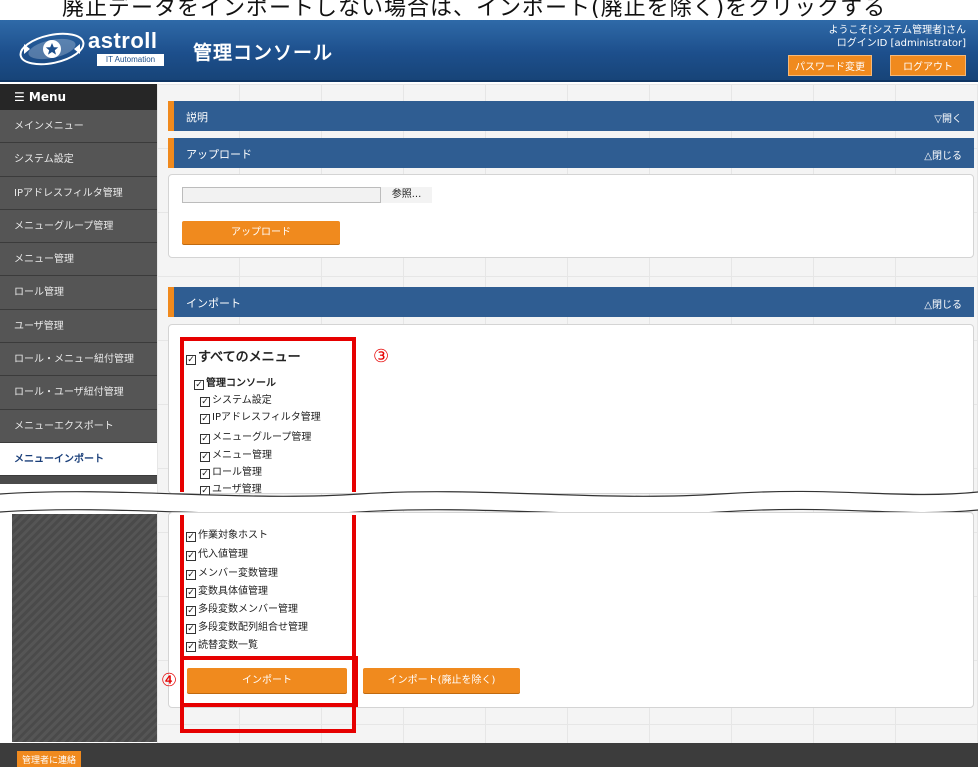  What do you see at coordinates (897, 30) in the screenshot?
I see `welcome-text: ようこそ[システム管理者]さん` at bounding box center [897, 30].